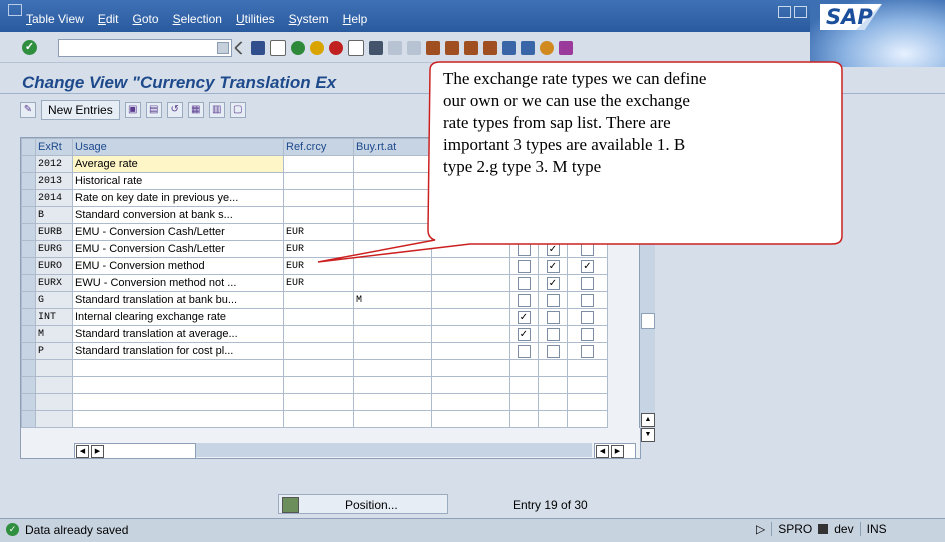  I want to click on usage-cell: Internal clearing exchange rate, so click(178, 317).